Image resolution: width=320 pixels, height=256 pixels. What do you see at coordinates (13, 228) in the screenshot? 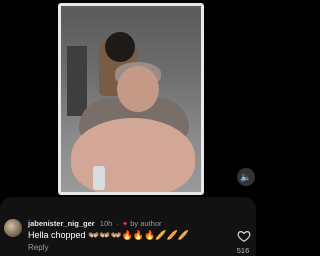
I see `avatar` at bounding box center [13, 228].